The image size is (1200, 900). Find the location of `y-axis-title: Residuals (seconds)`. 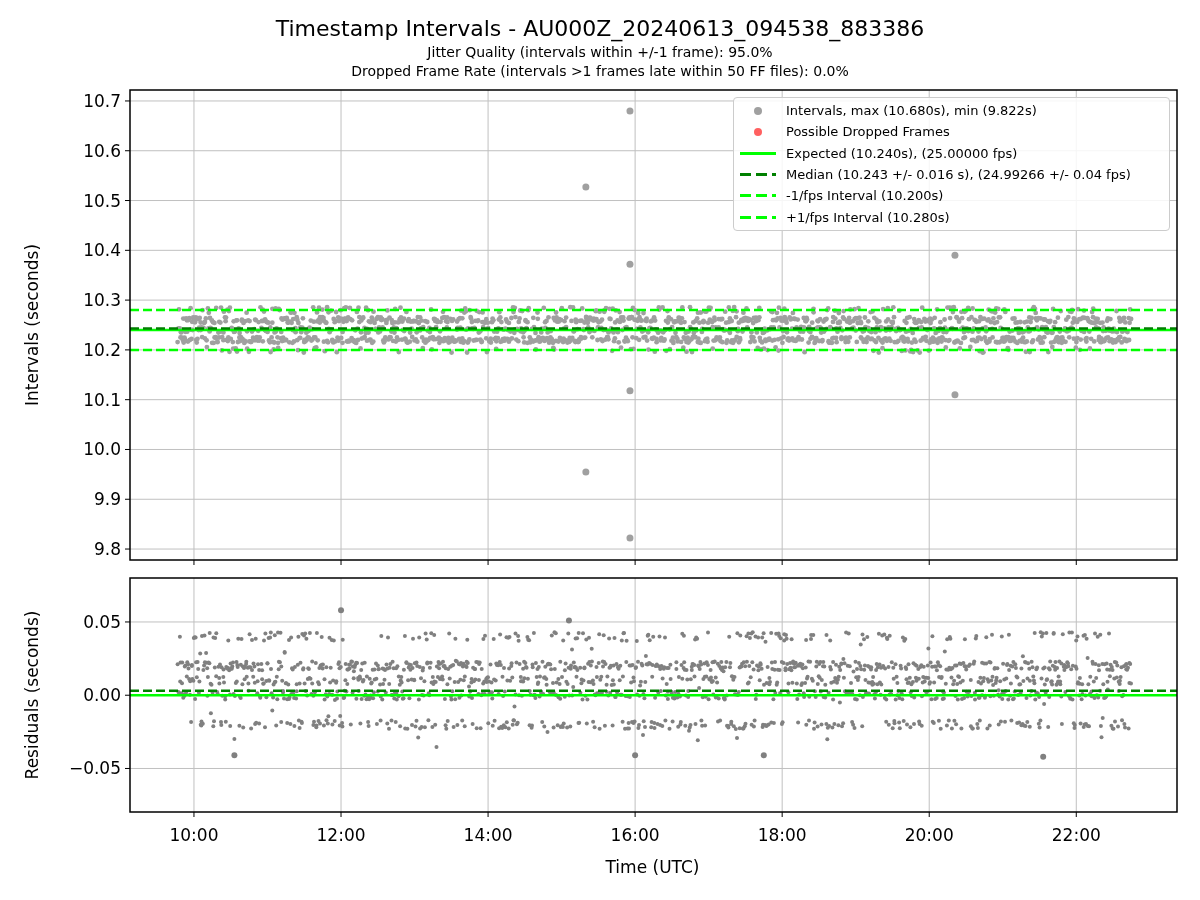

y-axis-title: Residuals (seconds) is located at coordinates (32, 695).